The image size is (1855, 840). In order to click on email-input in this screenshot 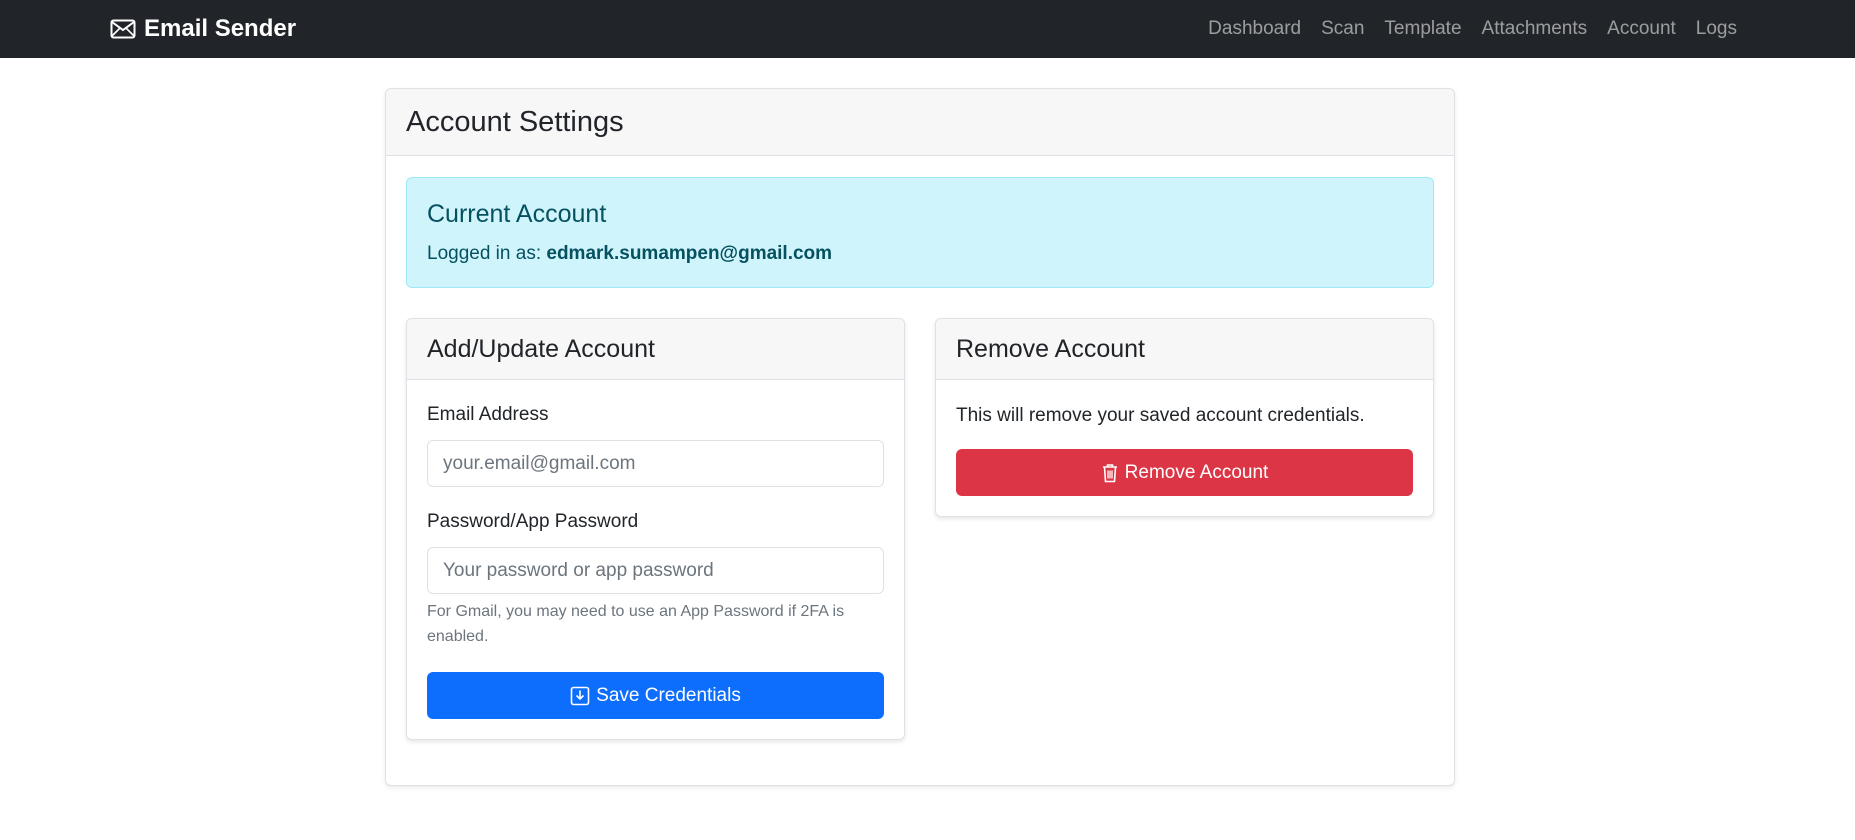, I will do `click(655, 463)`.